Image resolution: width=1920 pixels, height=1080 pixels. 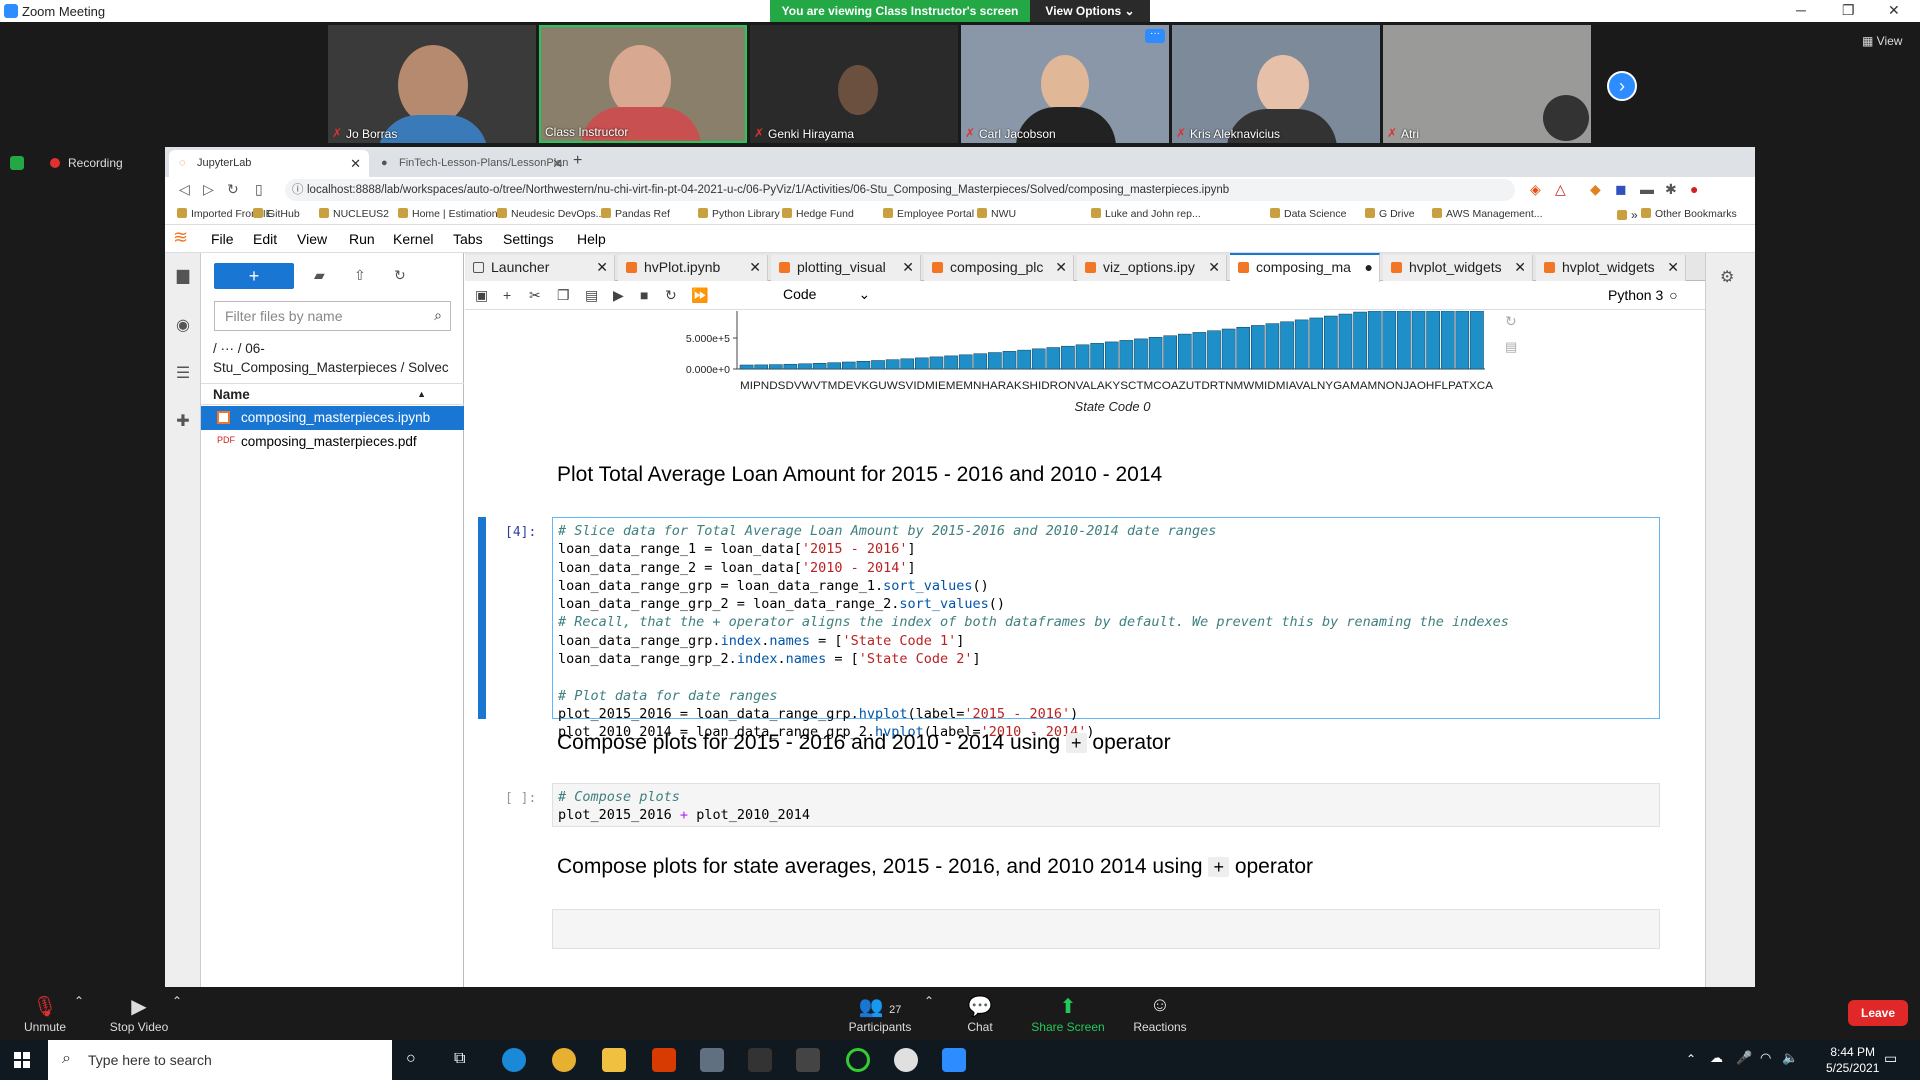 I want to click on new-launcher-button: +, so click(x=254, y=276).